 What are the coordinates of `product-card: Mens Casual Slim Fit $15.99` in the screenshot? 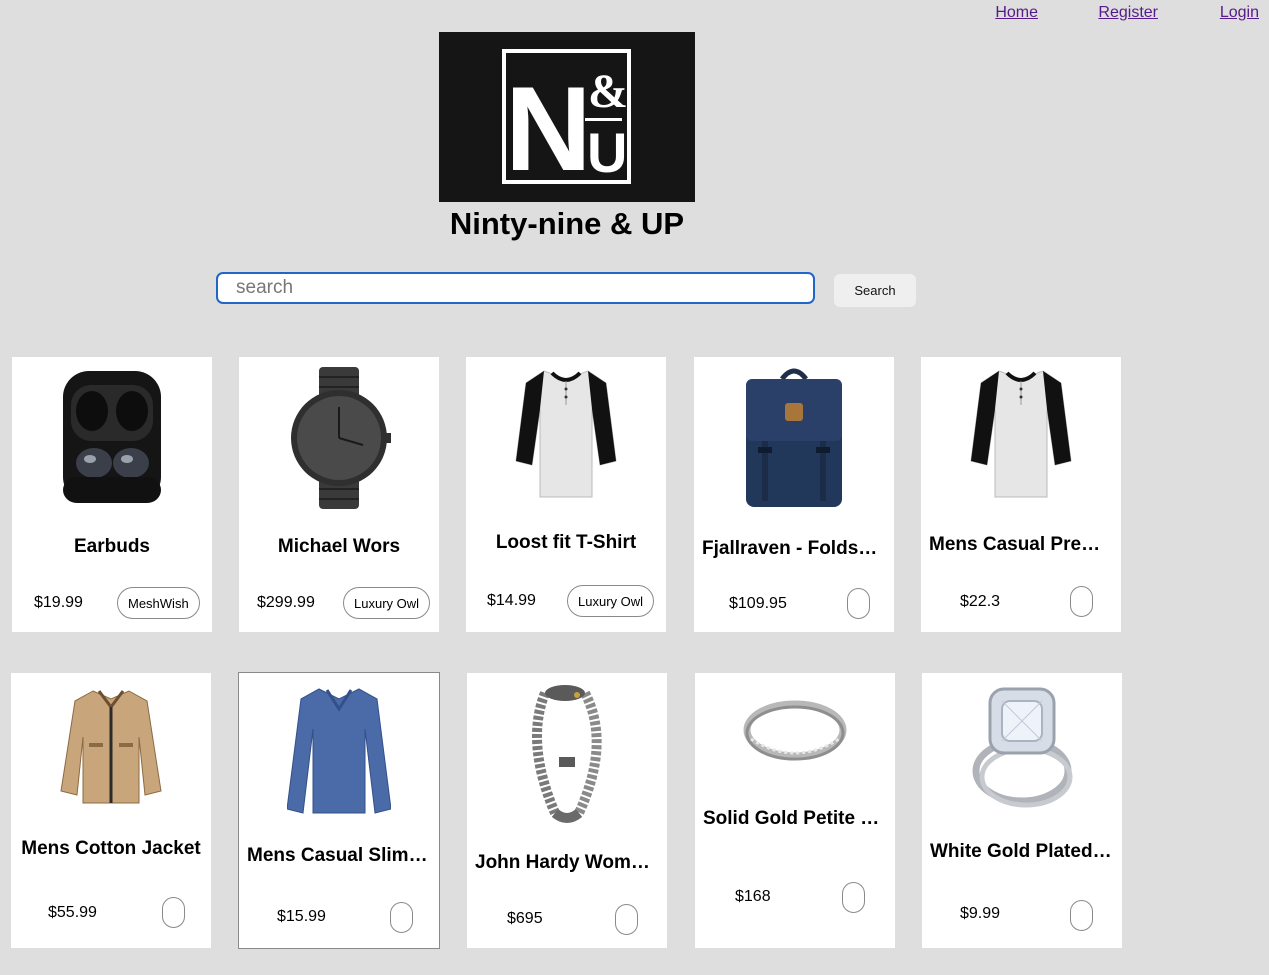 It's located at (339, 810).